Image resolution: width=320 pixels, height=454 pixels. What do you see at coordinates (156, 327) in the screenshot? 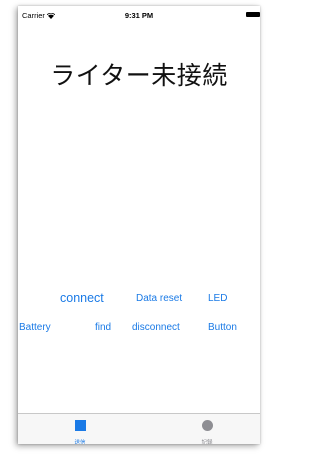
I see `disconnect-button: disconnect` at bounding box center [156, 327].